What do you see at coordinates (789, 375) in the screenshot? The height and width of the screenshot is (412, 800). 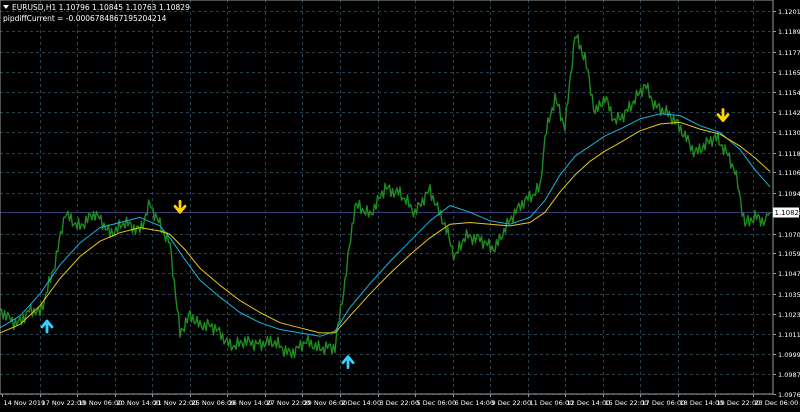 I see `y-tick-label: 1.09875` at bounding box center [789, 375].